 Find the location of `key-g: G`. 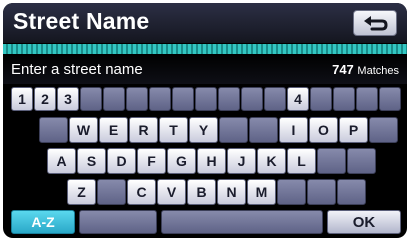

key-g: G is located at coordinates (181, 161).